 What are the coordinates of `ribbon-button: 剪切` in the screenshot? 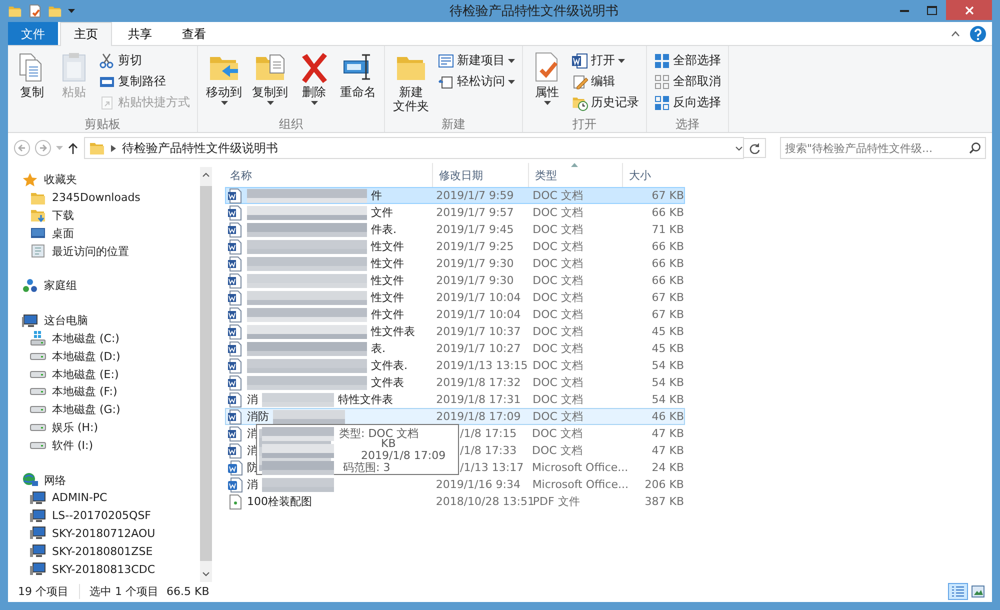 It's located at (144, 60).